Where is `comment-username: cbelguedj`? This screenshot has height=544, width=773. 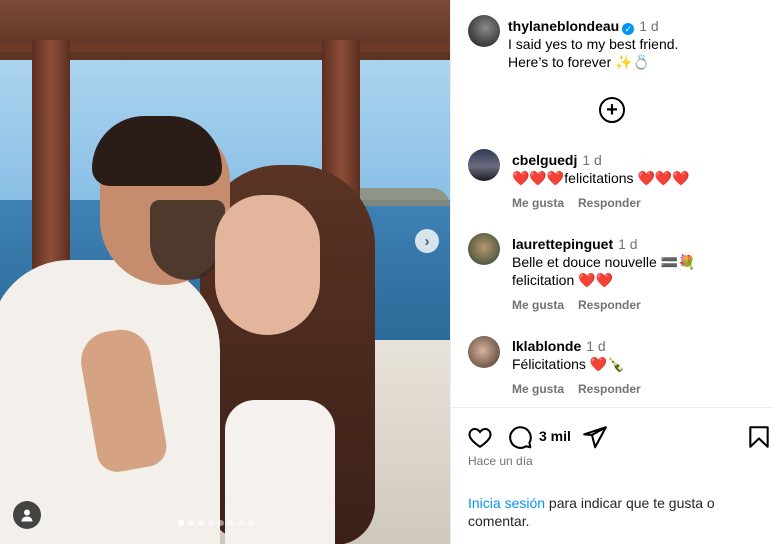
comment-username: cbelguedj is located at coordinates (544, 160).